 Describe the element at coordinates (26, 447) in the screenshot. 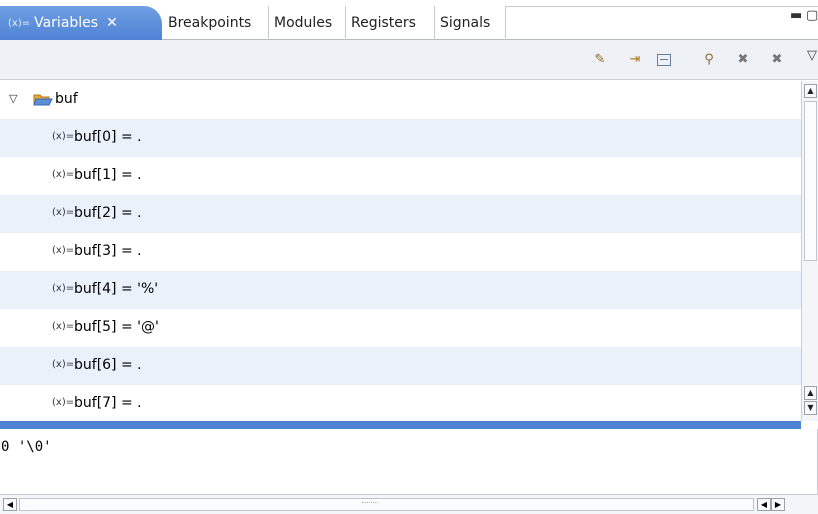

I see `detail-value: 0 '\0'` at that location.